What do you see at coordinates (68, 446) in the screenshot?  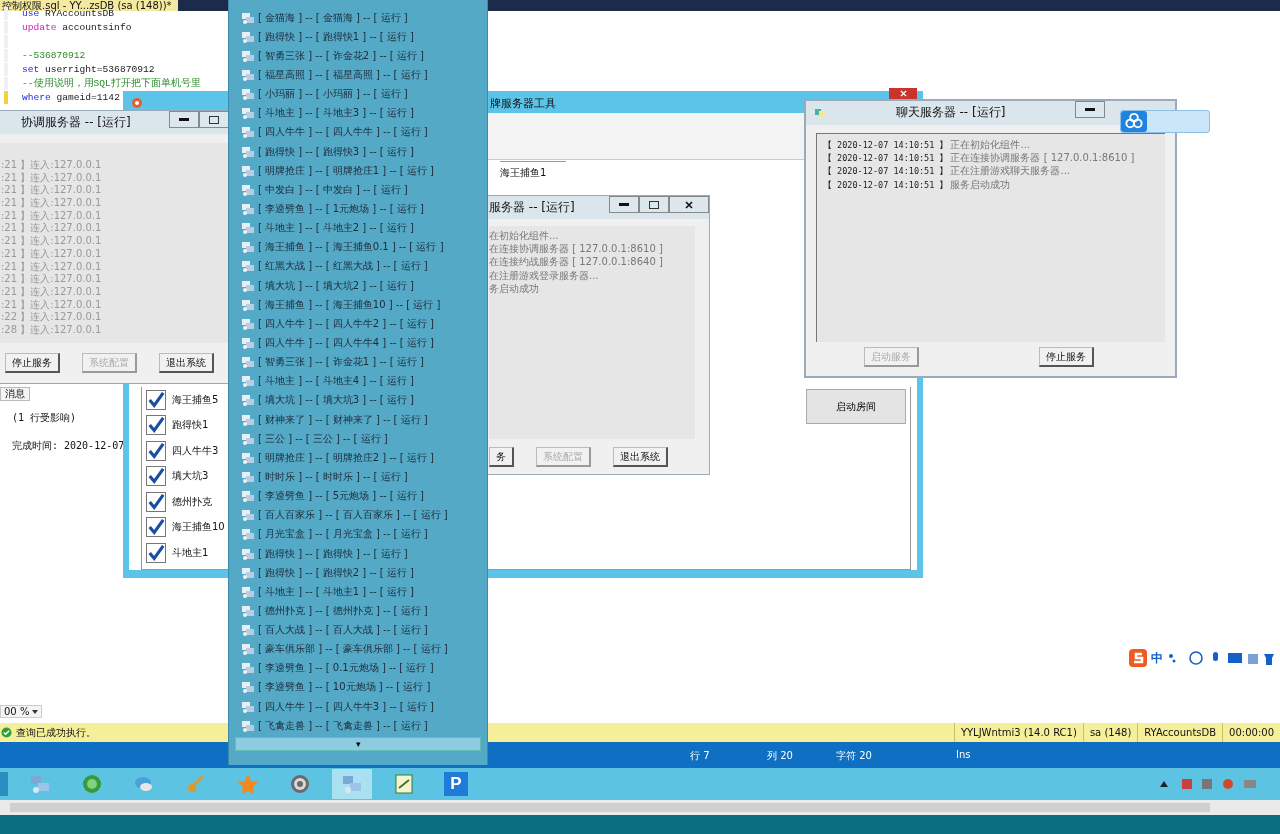 I see `result-text: 完成时间: 2020-12-07` at bounding box center [68, 446].